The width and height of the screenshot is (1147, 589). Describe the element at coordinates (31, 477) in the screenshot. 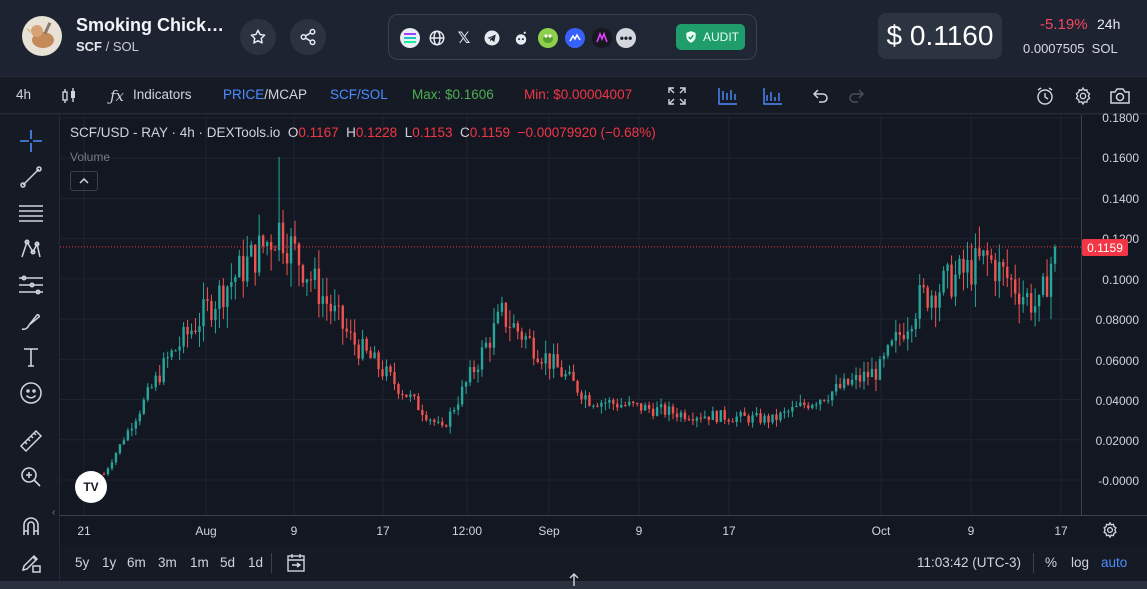

I see `zoom-icon` at that location.